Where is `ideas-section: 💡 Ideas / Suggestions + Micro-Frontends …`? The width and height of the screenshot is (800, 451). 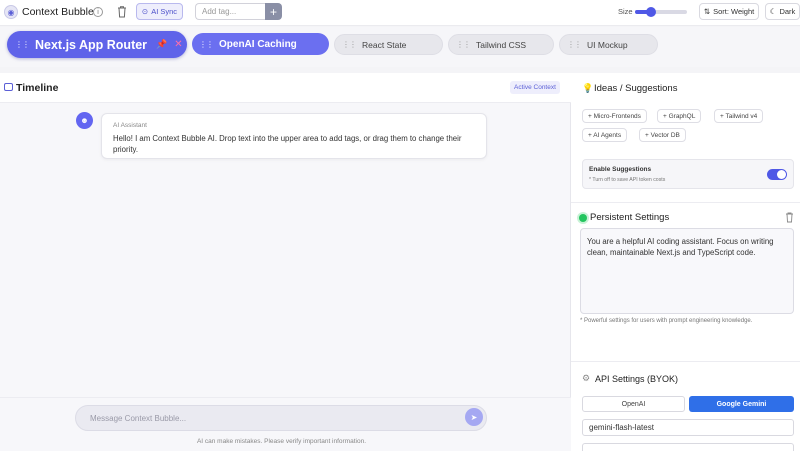 ideas-section: 💡 Ideas / Suggestions + Micro-Frontends … is located at coordinates (685, 138).